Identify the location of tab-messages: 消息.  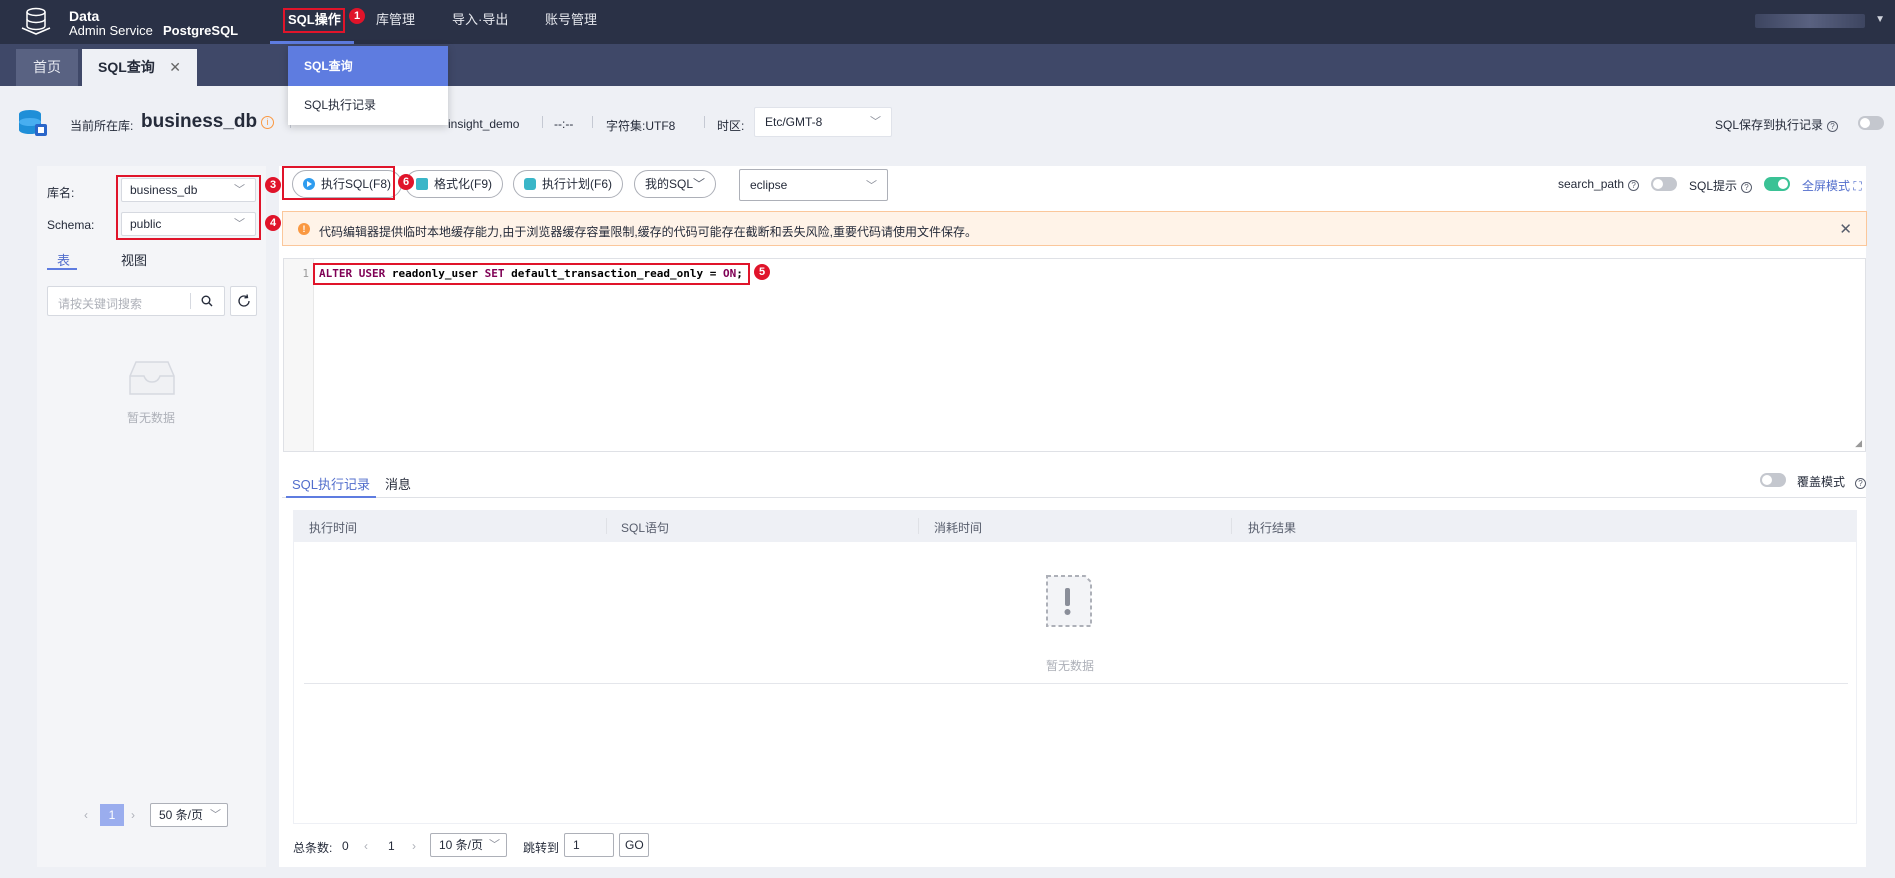
(398, 483).